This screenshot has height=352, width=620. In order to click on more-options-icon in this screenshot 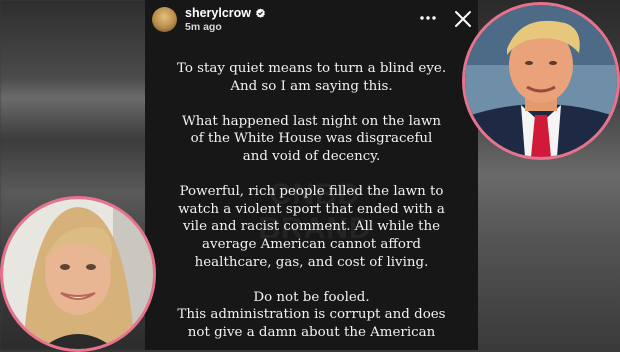, I will do `click(428, 18)`.